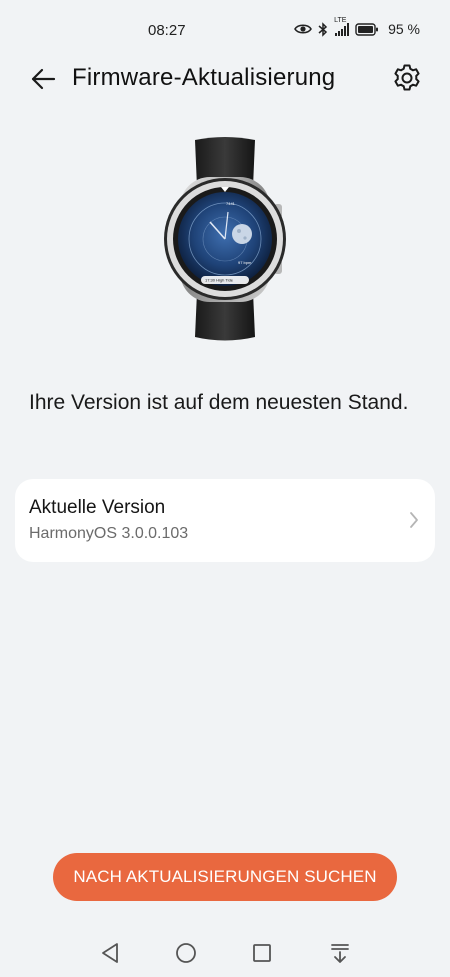  I want to click on watch-image: 7441 97 bpm 17:30 High Tide, so click(225, 242).